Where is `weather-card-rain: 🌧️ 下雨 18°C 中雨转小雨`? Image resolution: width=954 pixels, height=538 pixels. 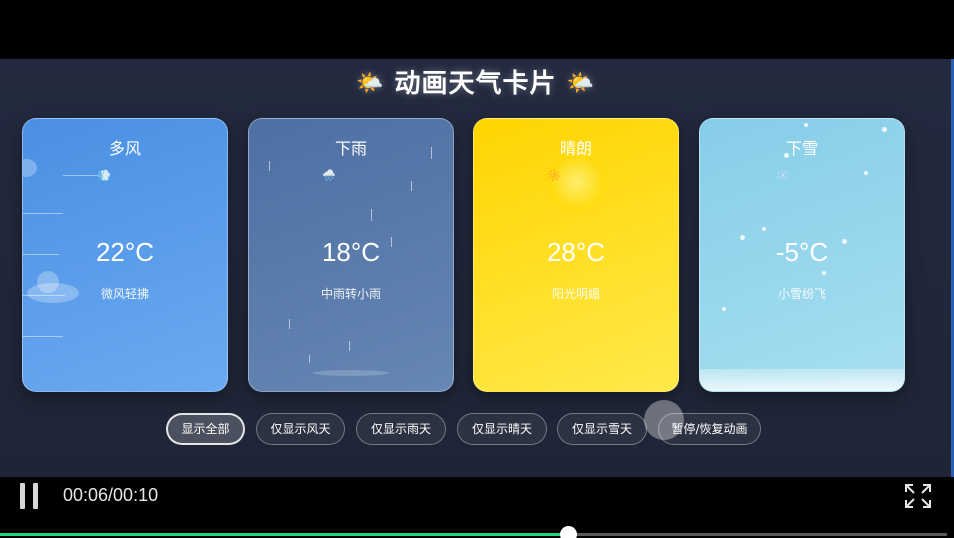
weather-card-rain: 🌧️ 下雨 18°C 中雨转小雨 is located at coordinates (351, 255).